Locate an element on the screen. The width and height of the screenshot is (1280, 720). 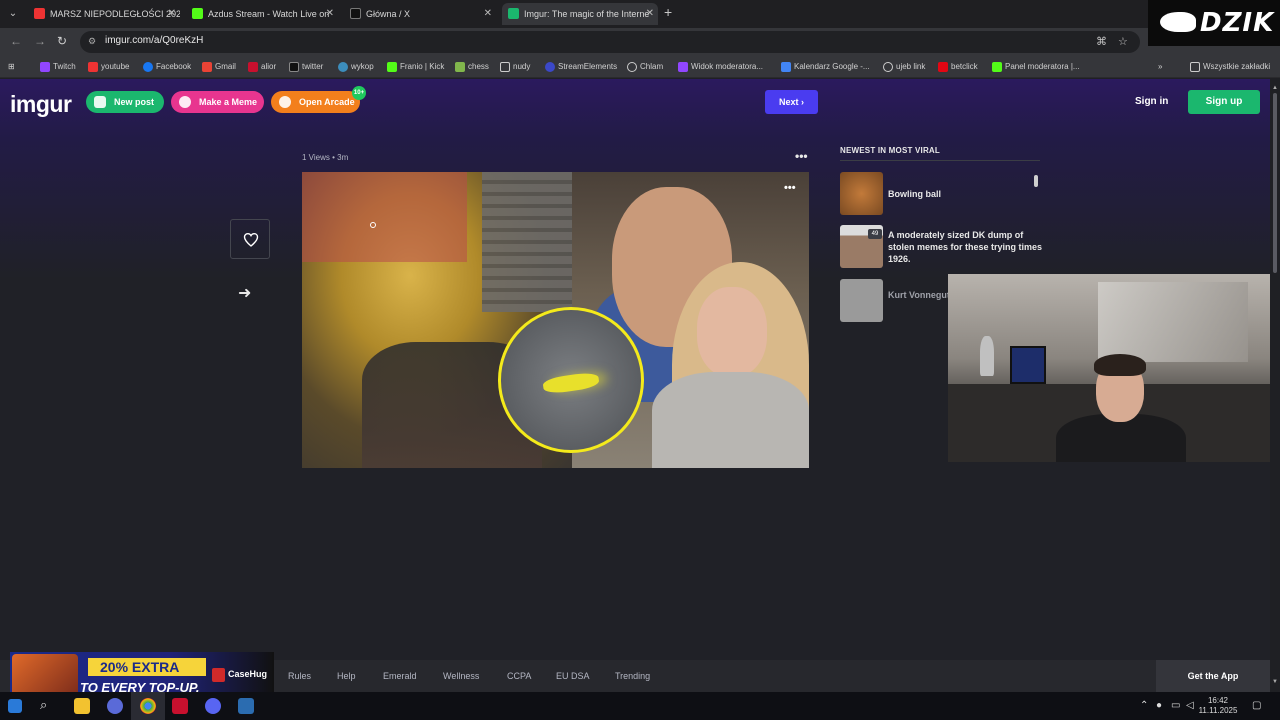
open-arcade-button: Open Arcade is located at coordinates (315, 102).